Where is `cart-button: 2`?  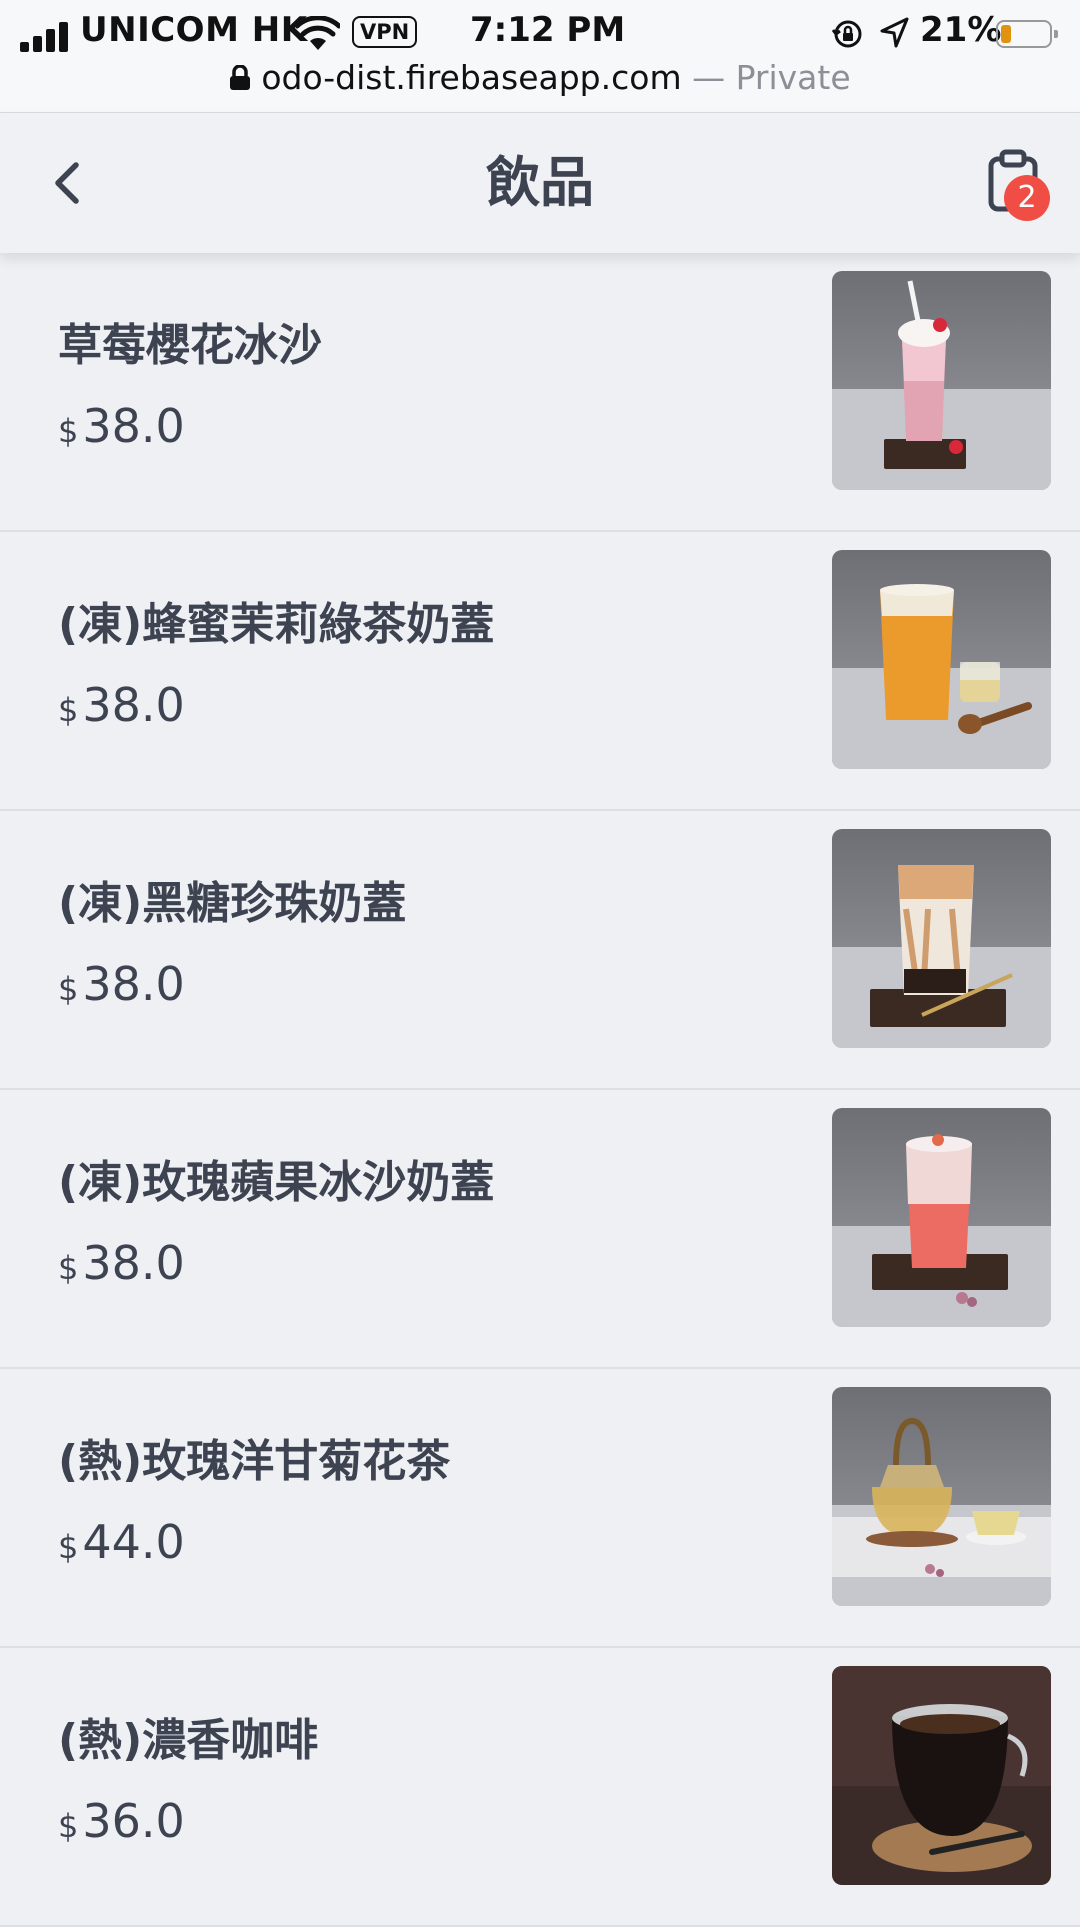 cart-button: 2 is located at coordinates (1017, 189).